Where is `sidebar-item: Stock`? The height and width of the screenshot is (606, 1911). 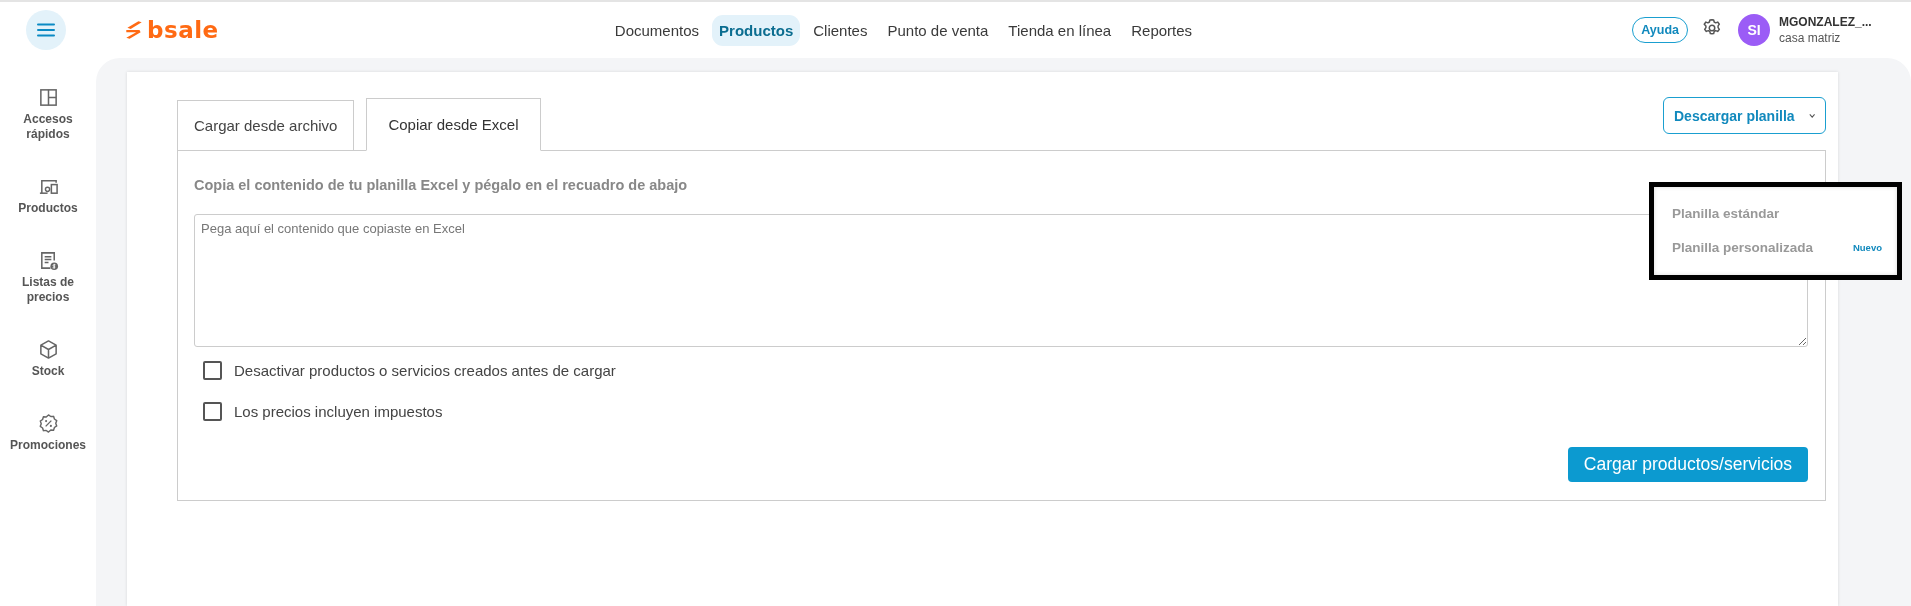
sidebar-item: Stock is located at coordinates (48, 359).